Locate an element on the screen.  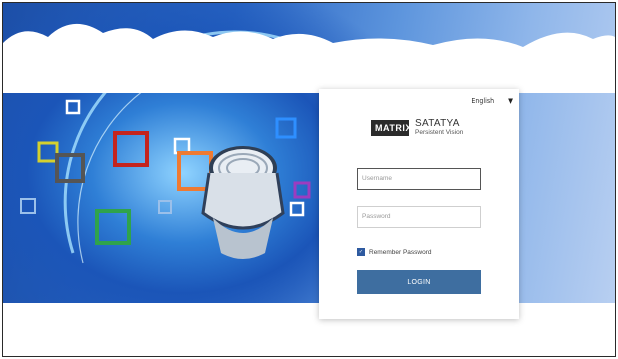
product-tagline: Persistent Vision is located at coordinates (439, 132).